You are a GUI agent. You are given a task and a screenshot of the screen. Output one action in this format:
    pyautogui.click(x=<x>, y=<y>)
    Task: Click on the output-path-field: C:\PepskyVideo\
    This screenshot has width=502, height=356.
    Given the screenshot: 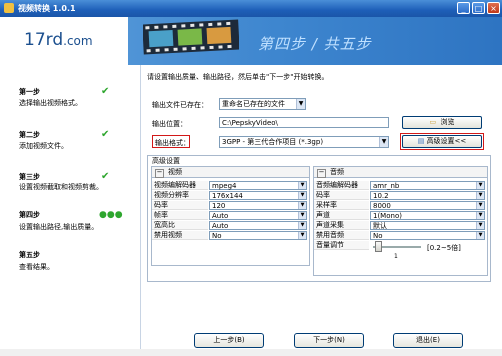 What is the action you would take?
    pyautogui.click(x=304, y=122)
    